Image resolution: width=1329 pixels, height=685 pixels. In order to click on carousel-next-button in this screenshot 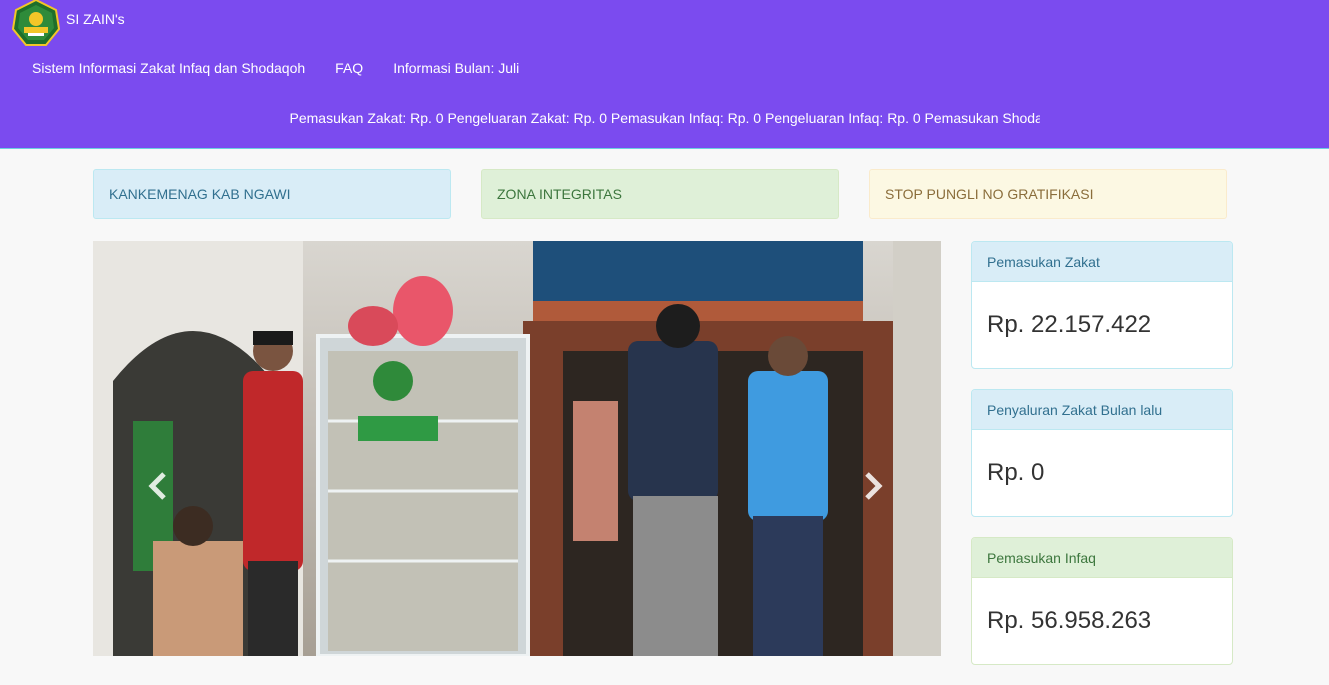, I will do `click(873, 486)`.